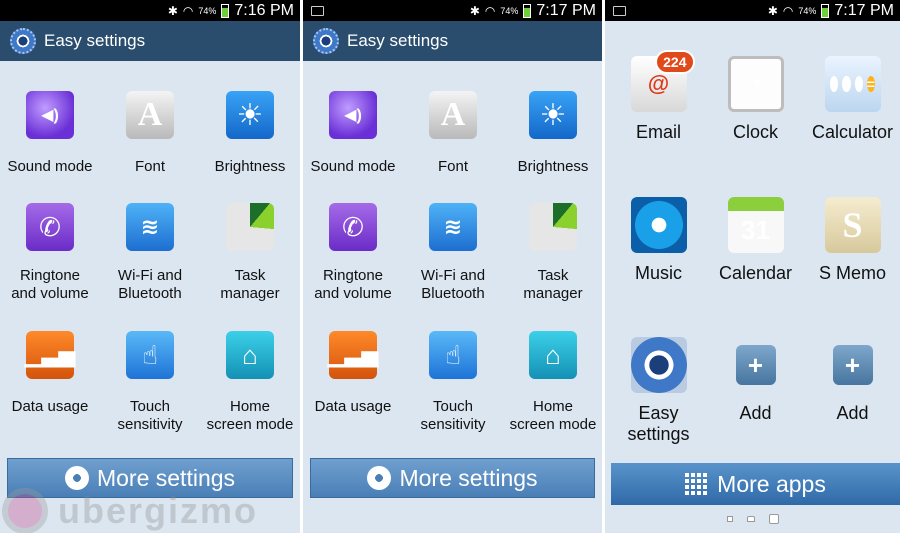 The width and height of the screenshot is (900, 533). I want to click on clock-app: ◔ Clock, so click(755, 99).